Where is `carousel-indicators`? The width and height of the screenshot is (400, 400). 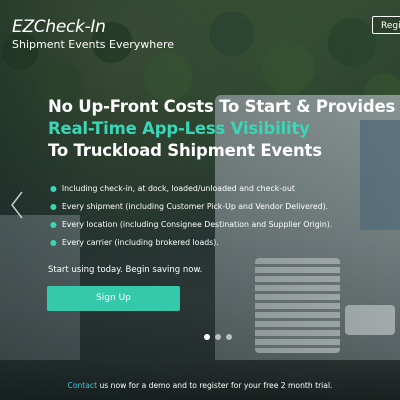 carousel-indicators is located at coordinates (218, 337).